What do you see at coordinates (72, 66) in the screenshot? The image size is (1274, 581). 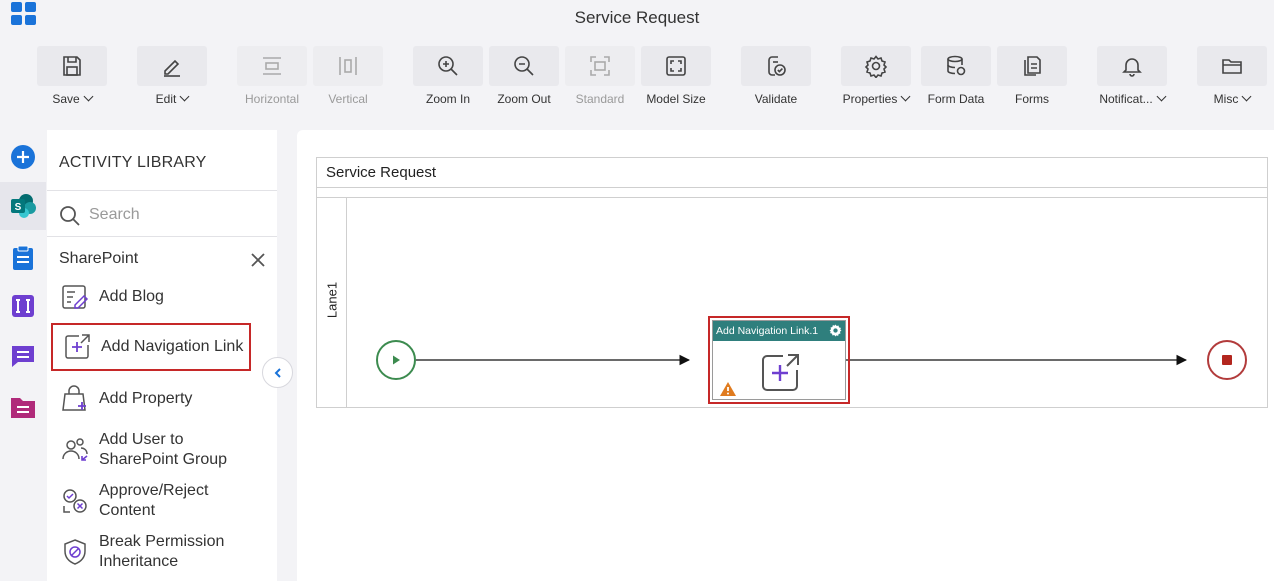 I see `save-icon` at bounding box center [72, 66].